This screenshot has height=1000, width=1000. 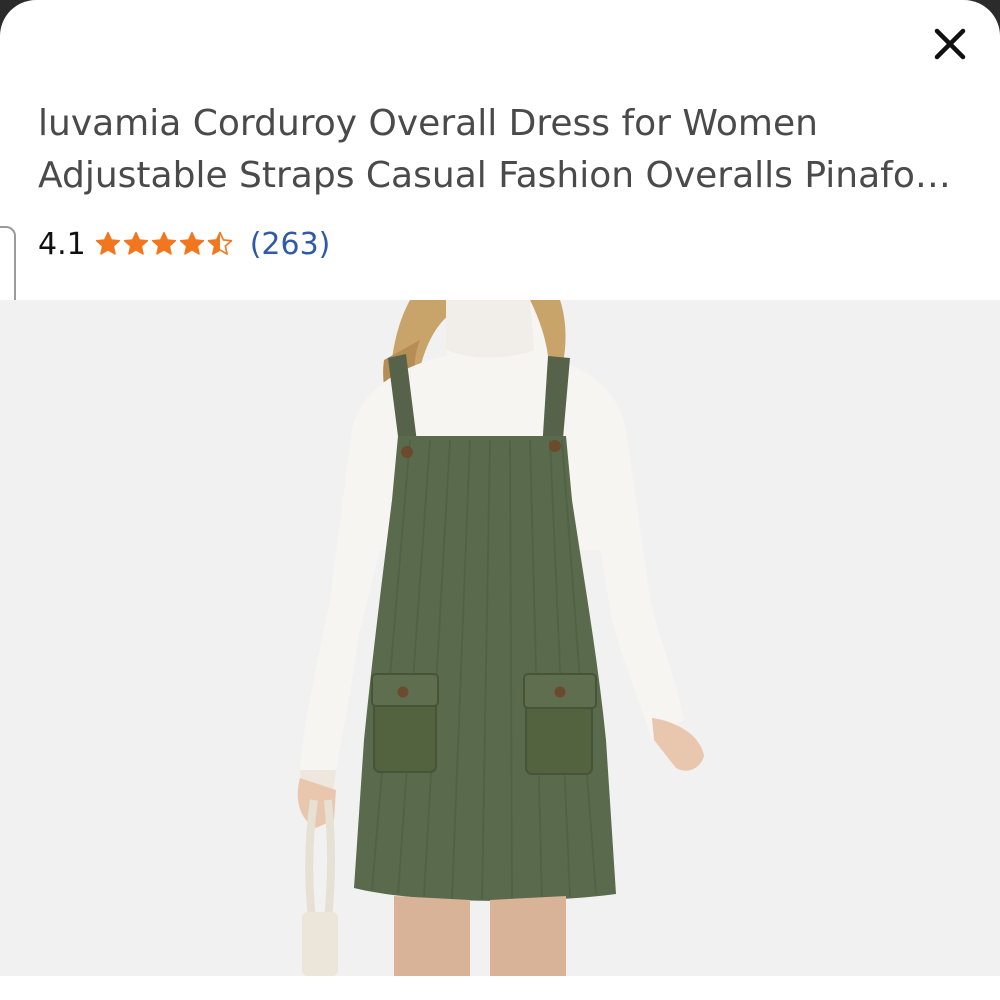 What do you see at coordinates (290, 244) in the screenshot?
I see `review-count-link: (263)` at bounding box center [290, 244].